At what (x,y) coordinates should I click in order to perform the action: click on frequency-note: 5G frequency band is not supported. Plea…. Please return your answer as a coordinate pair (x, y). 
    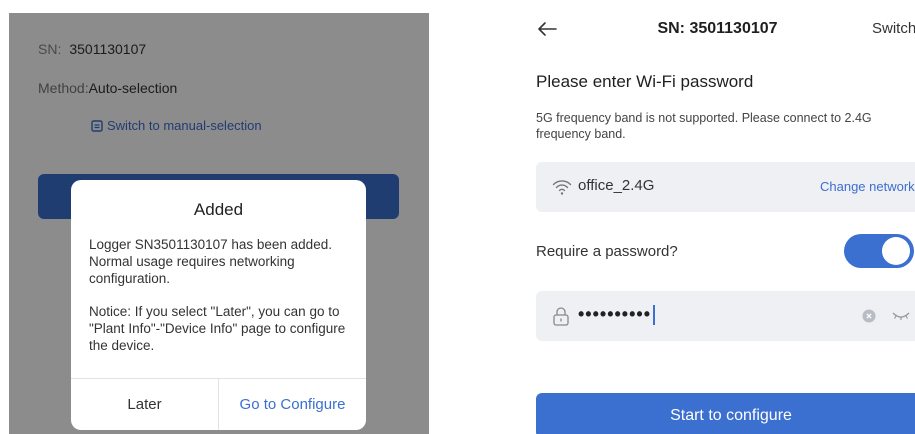
    Looking at the image, I should click on (704, 126).